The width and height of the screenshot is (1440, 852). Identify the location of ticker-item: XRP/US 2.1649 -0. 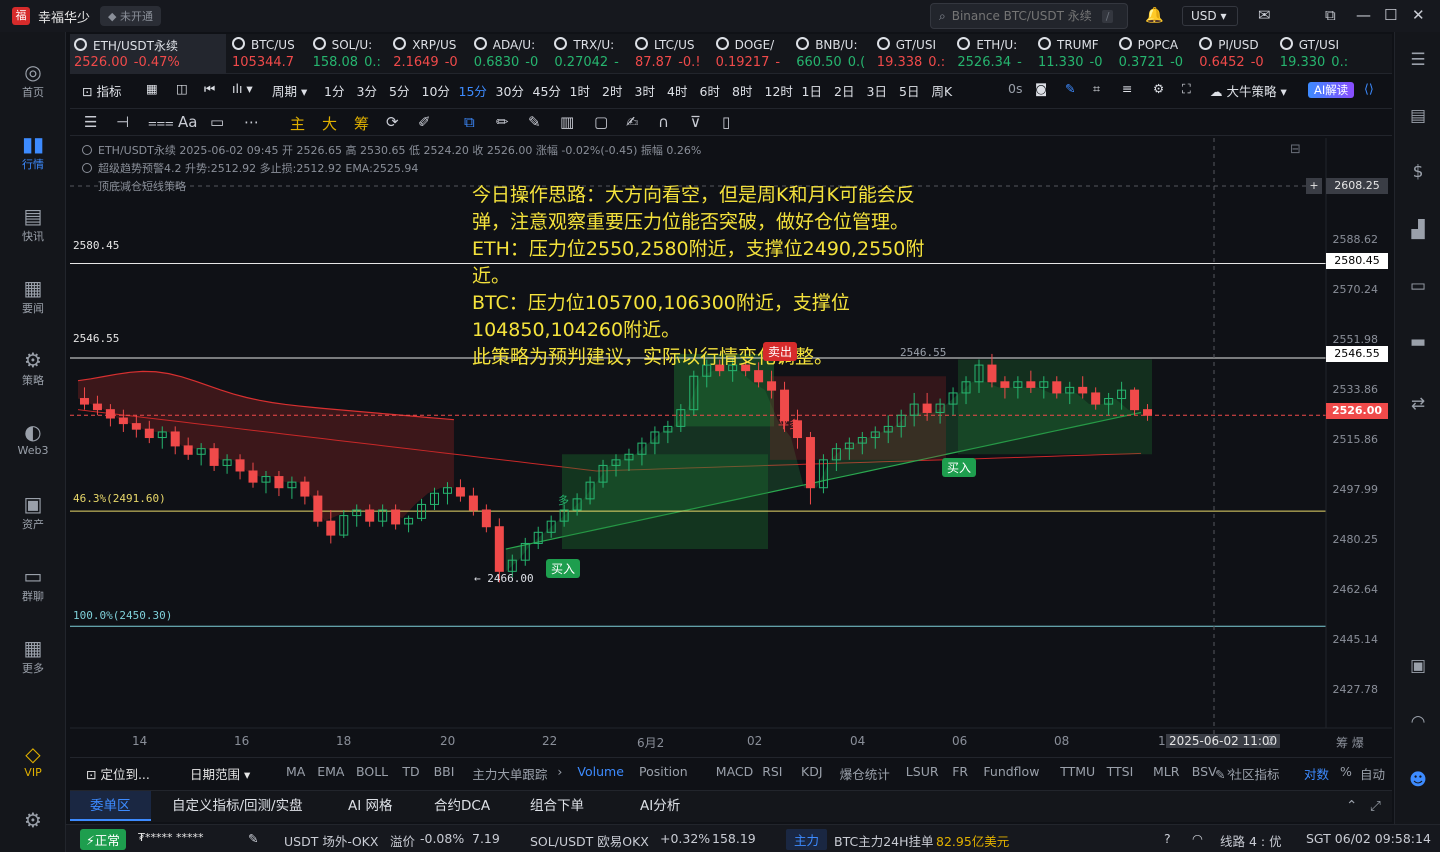
(429, 54).